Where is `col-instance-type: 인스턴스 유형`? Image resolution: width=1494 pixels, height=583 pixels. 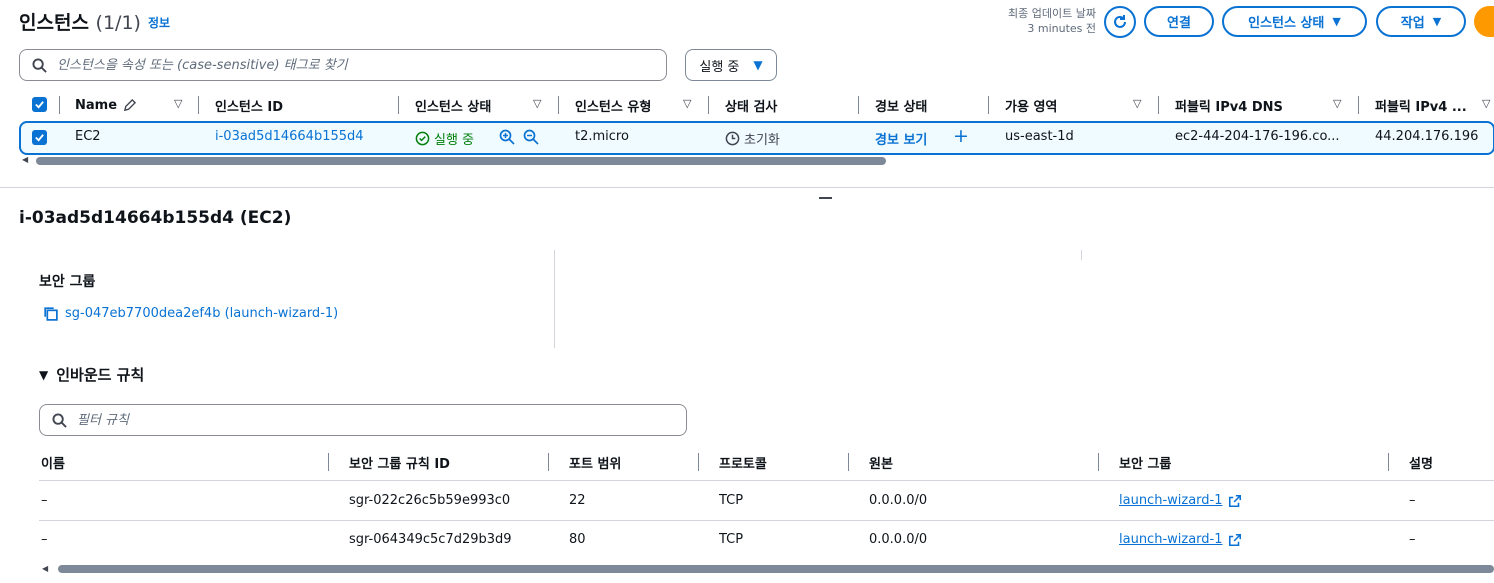
col-instance-type: 인스턴스 유형 is located at coordinates (613, 105).